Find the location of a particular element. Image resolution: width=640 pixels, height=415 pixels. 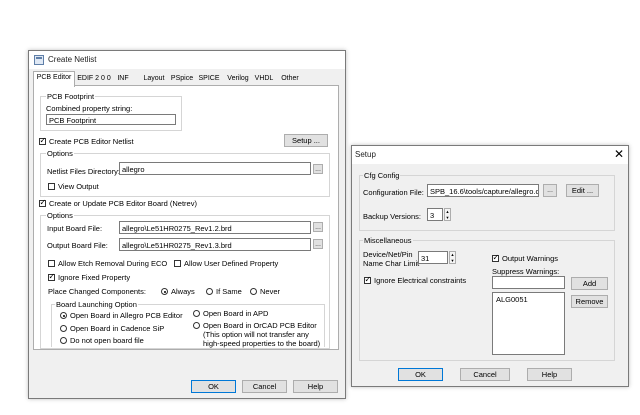

ignore-electrical-label: Ignore Electrical constraints is located at coordinates (420, 280).